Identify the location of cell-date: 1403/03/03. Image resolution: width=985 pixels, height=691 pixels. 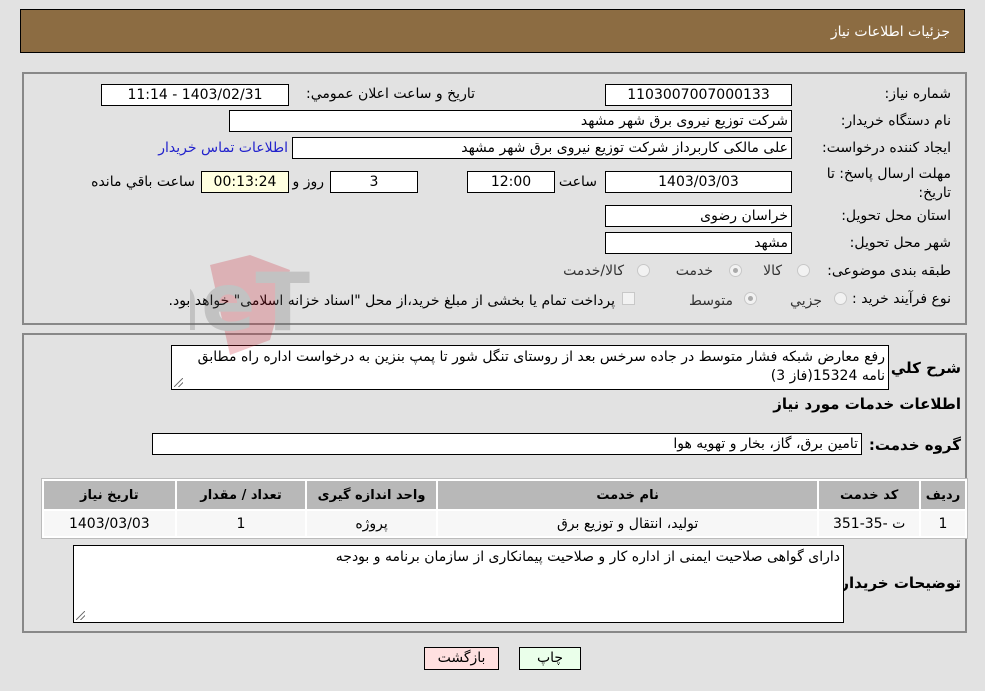
(109, 523).